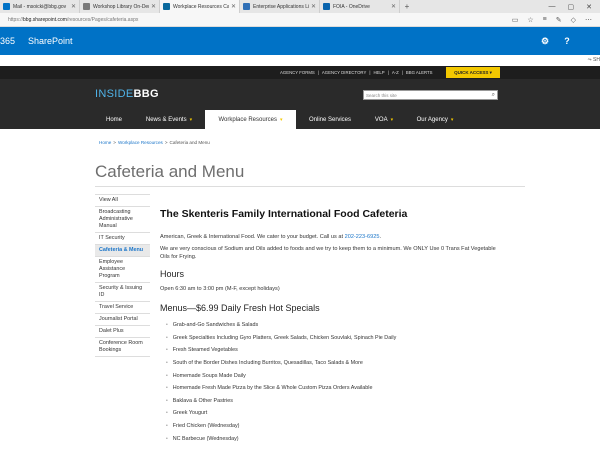 Image resolution: width=600 pixels, height=460 pixels. Describe the element at coordinates (122, 308) in the screenshot. I see `left-nav-item: Travel Service` at that location.